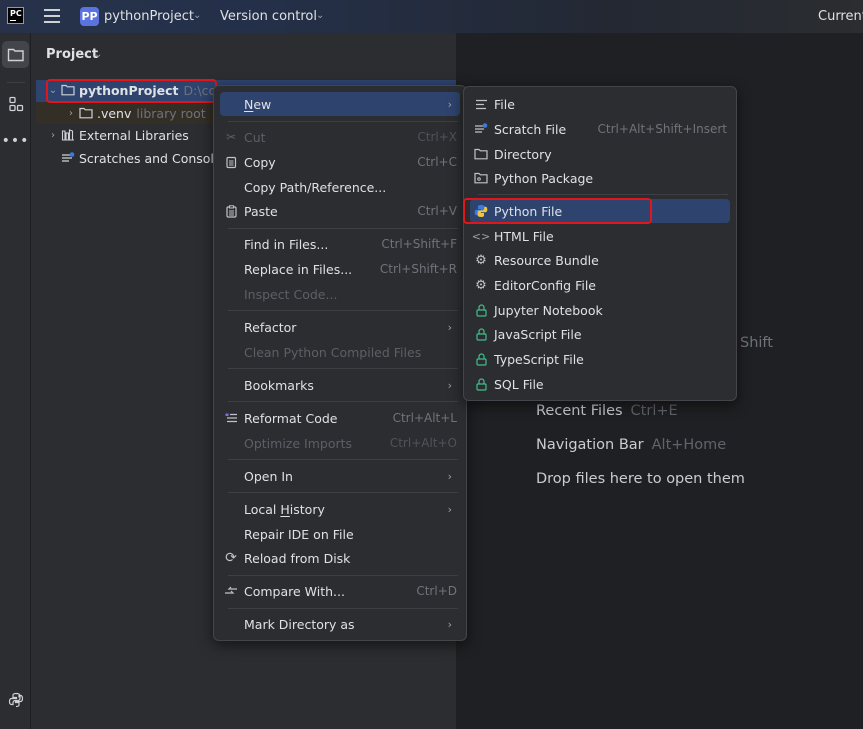 This screenshot has width=863, height=729. I want to click on tree-item-hint: library root, so click(171, 113).